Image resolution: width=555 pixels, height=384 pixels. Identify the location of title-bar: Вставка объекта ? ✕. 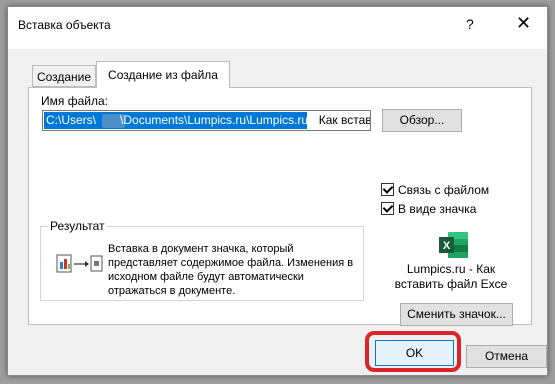
(277, 28).